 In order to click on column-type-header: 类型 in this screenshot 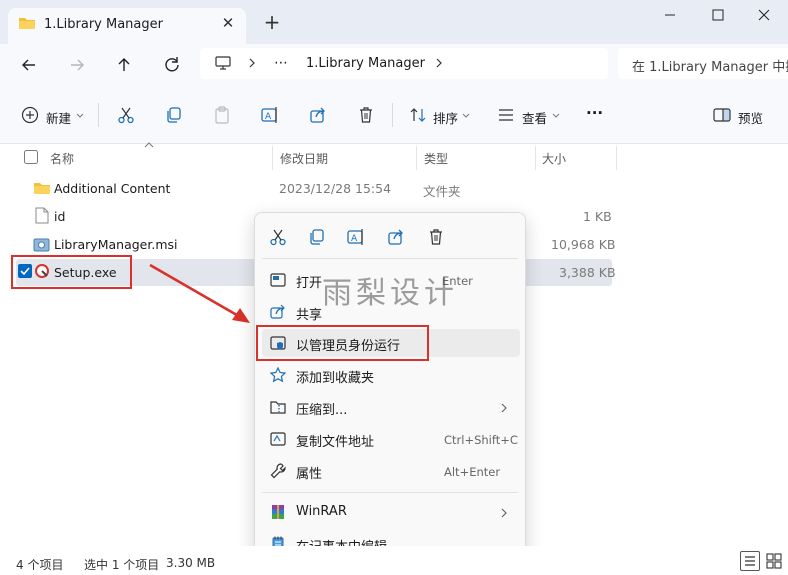, I will do `click(436, 158)`.